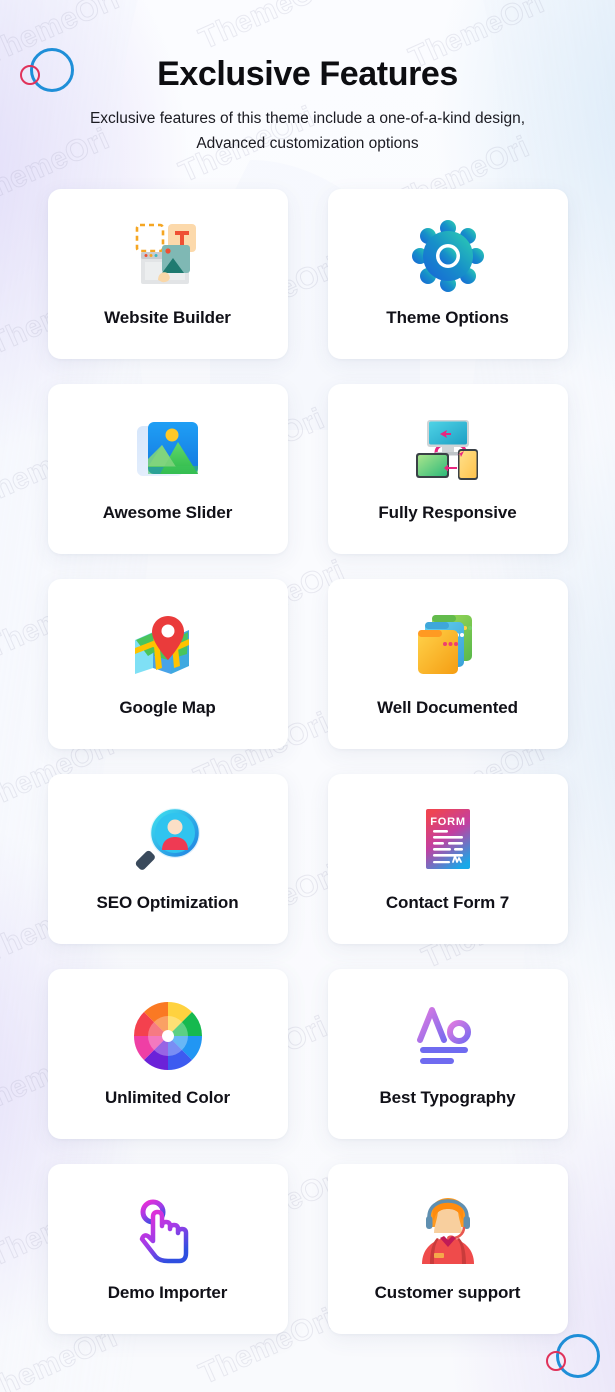  What do you see at coordinates (448, 822) in the screenshot?
I see `svg-text: FORM` at bounding box center [448, 822].